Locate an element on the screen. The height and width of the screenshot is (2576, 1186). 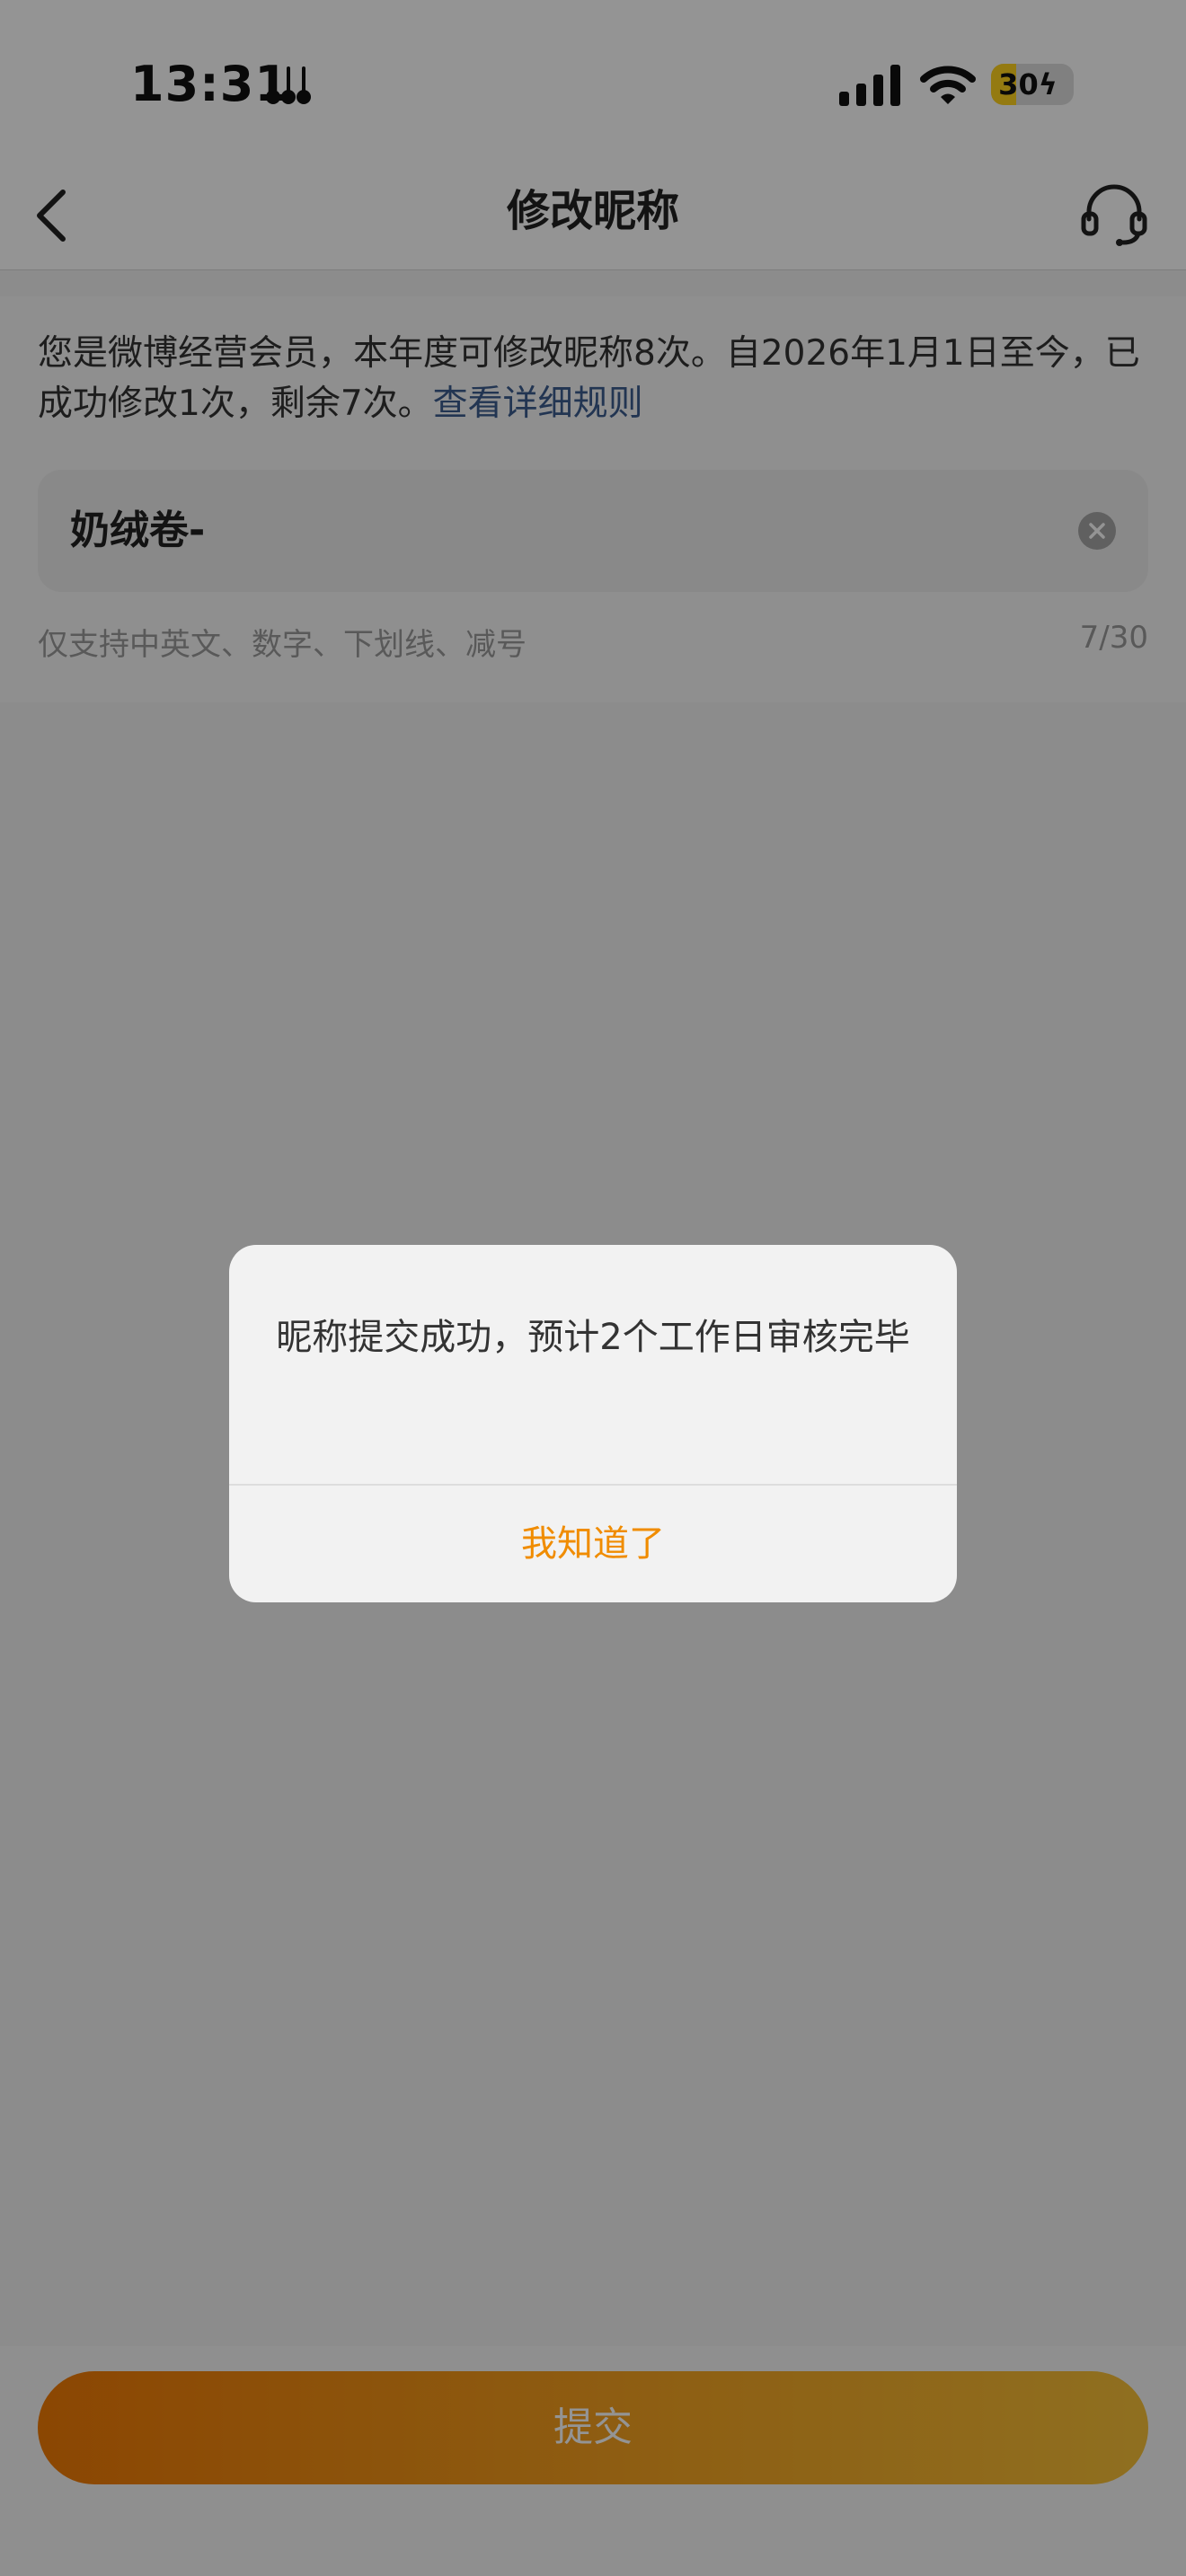
confirm-button: 我知道了 is located at coordinates (593, 1544).